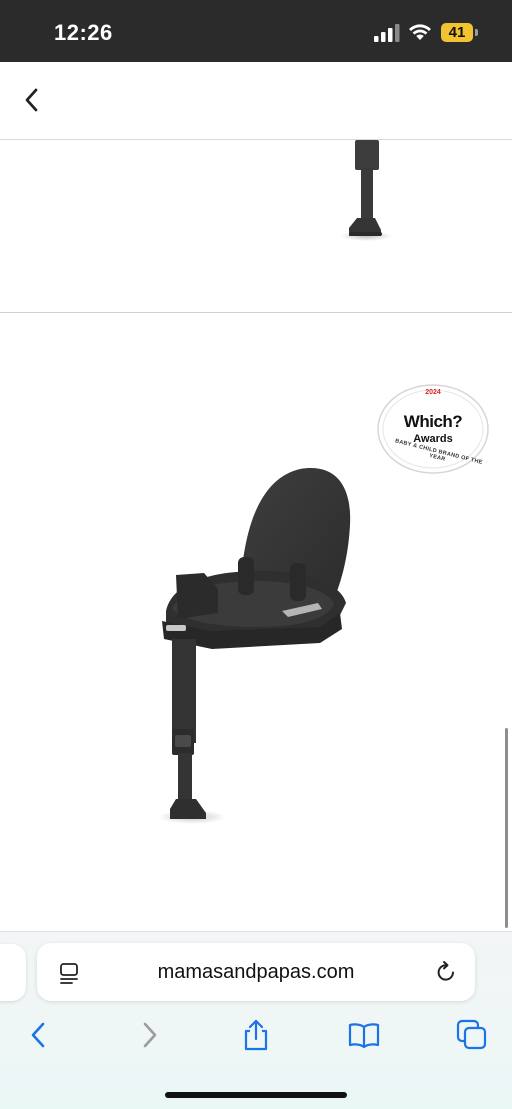 This screenshot has height=1109, width=512. What do you see at coordinates (433, 421) in the screenshot?
I see `badge-title: Which?` at bounding box center [433, 421].